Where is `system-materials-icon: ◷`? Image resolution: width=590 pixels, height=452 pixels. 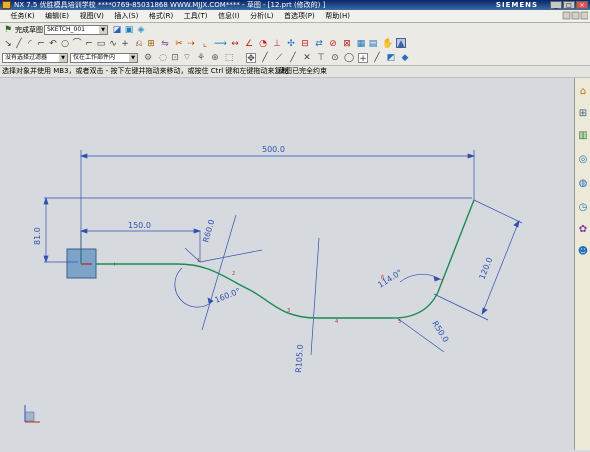 system-materials-icon: ◷ is located at coordinates (583, 208).